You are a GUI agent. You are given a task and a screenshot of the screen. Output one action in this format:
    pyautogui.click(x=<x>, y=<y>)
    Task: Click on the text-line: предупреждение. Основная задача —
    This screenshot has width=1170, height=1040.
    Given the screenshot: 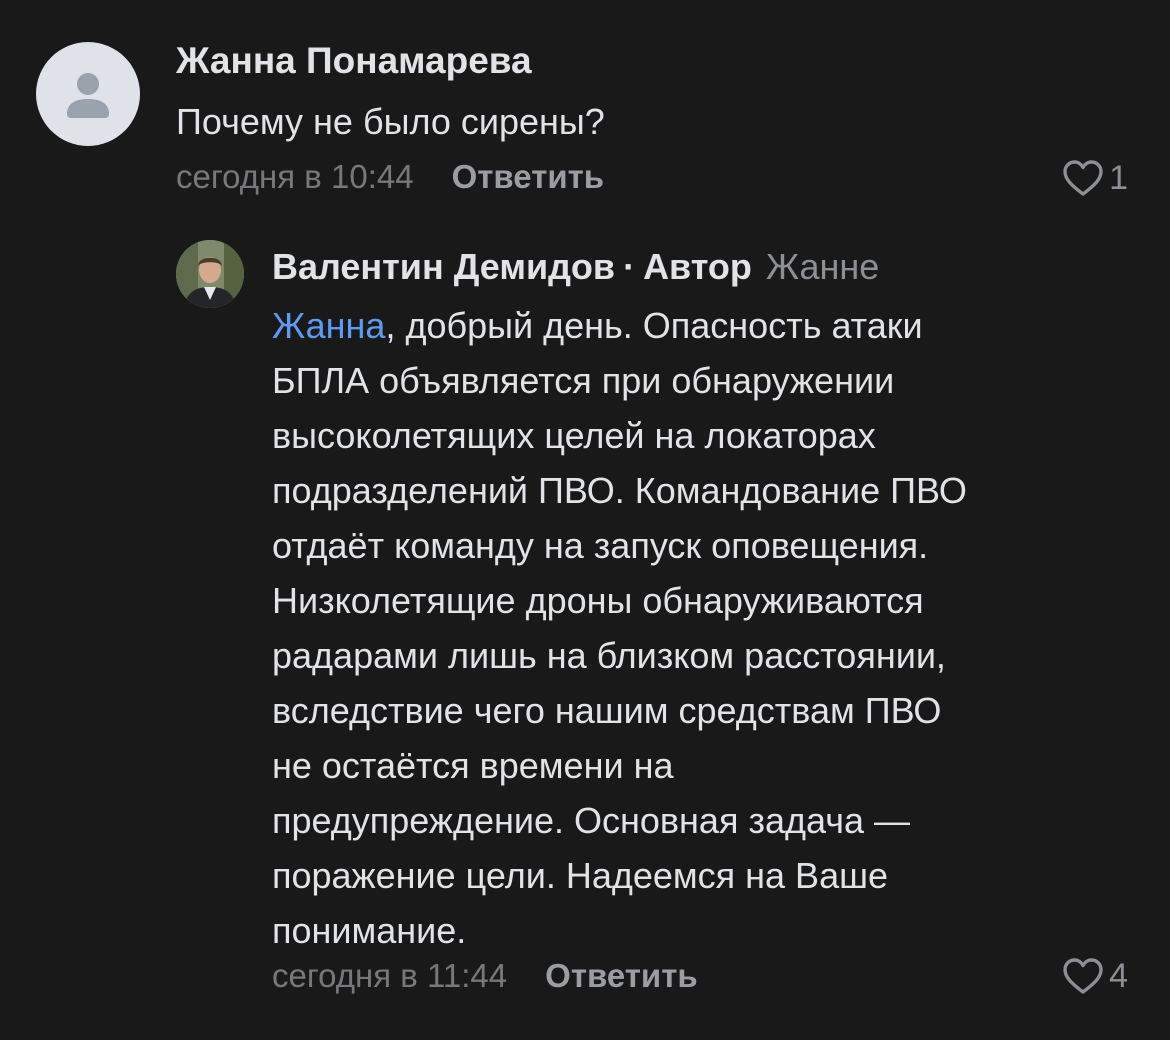 What is the action you would take?
    pyautogui.click(x=591, y=820)
    